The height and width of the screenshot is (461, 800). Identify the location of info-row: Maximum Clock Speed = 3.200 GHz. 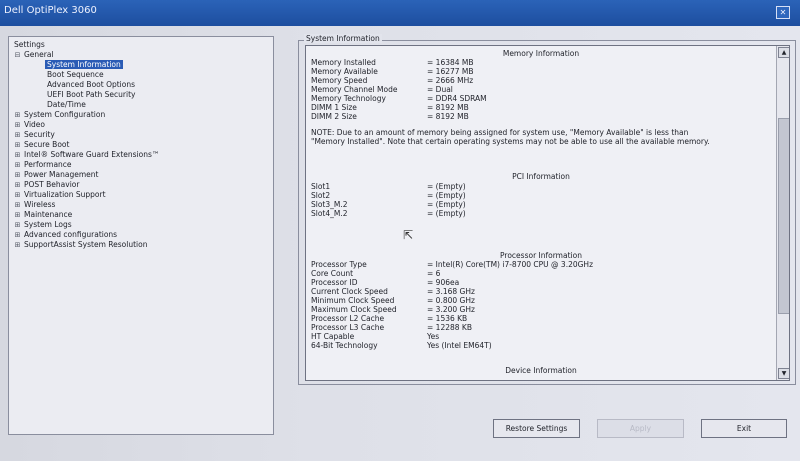
(393, 309).